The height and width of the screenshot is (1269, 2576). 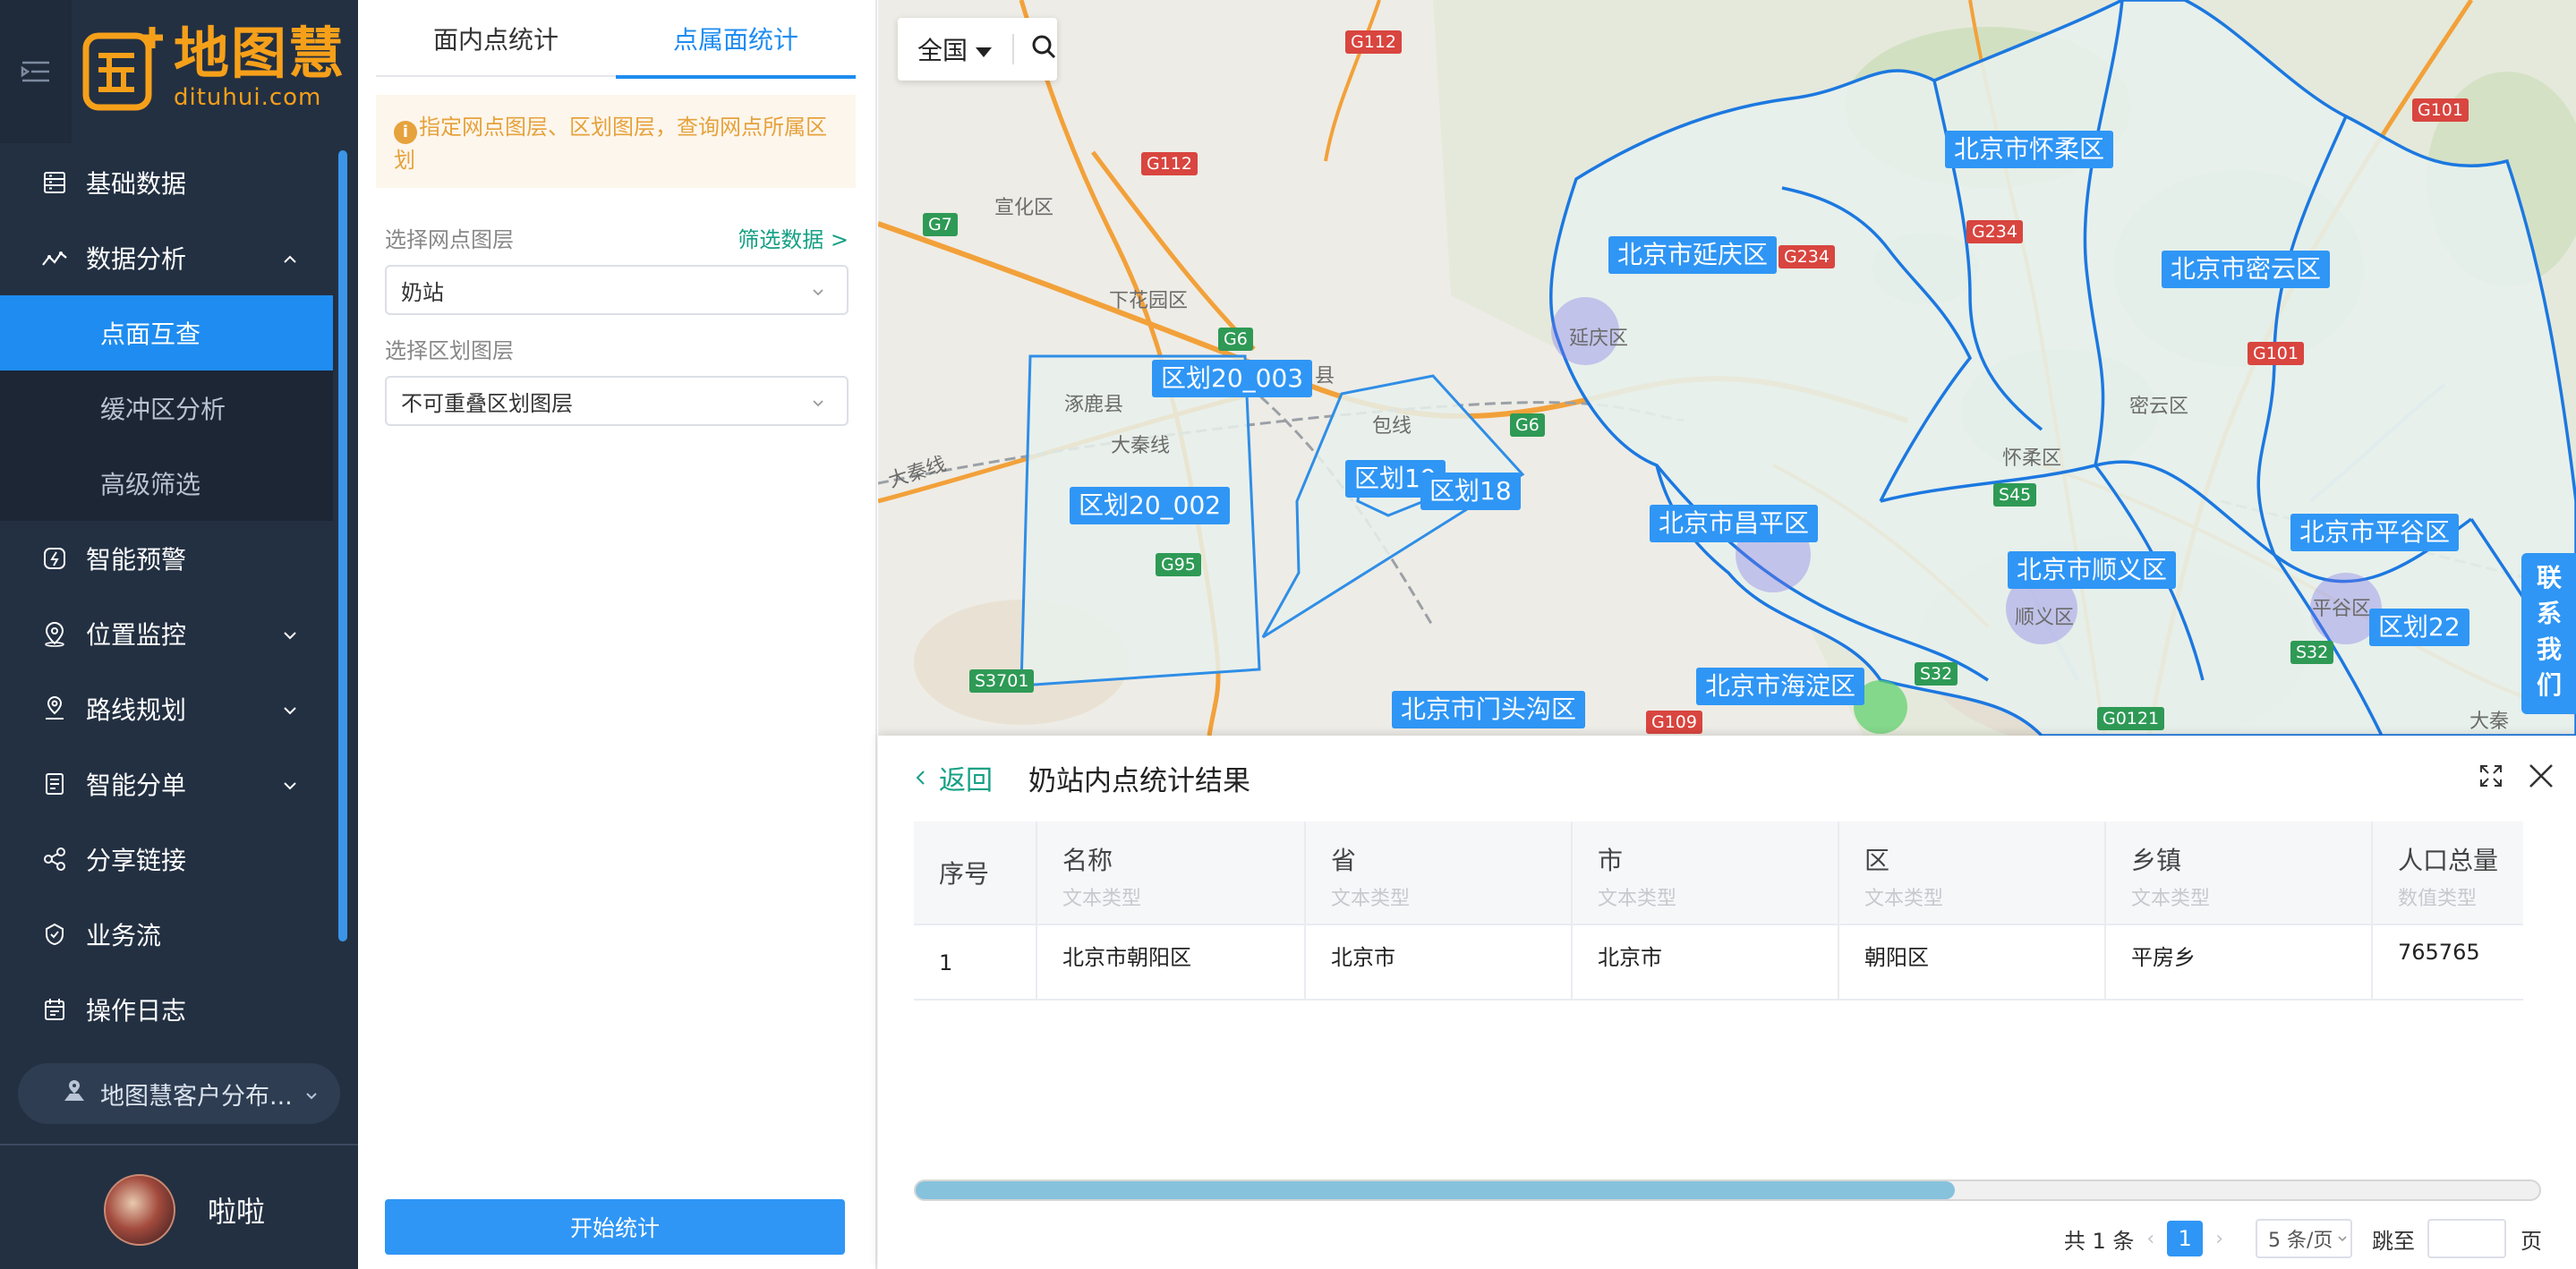 What do you see at coordinates (2419, 628) in the screenshot?
I see `region-label-22: 区划22` at bounding box center [2419, 628].